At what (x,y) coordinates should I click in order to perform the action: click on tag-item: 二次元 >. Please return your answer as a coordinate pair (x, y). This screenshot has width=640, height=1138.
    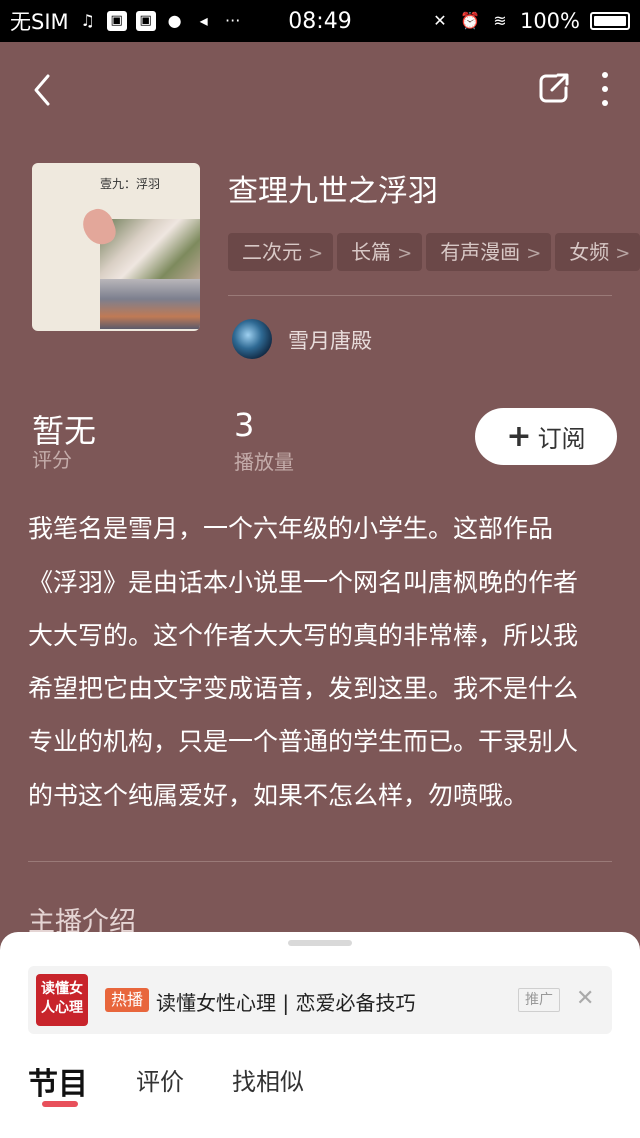
    Looking at the image, I should click on (281, 252).